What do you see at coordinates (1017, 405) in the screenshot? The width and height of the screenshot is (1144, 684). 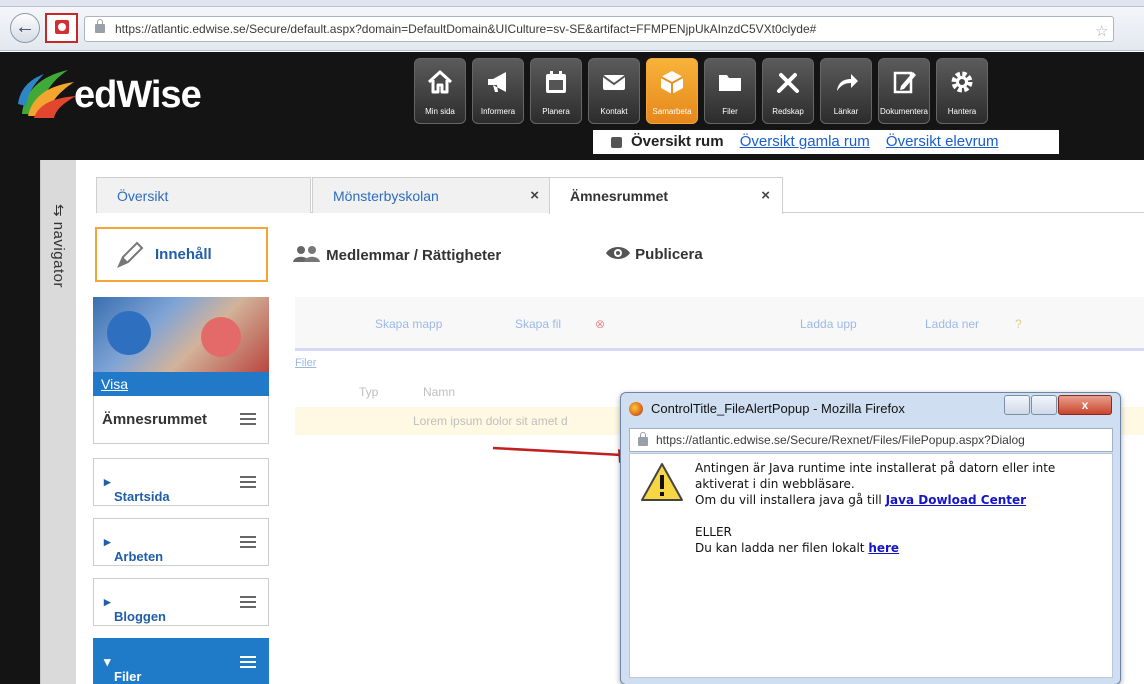 I see `minimize-button` at bounding box center [1017, 405].